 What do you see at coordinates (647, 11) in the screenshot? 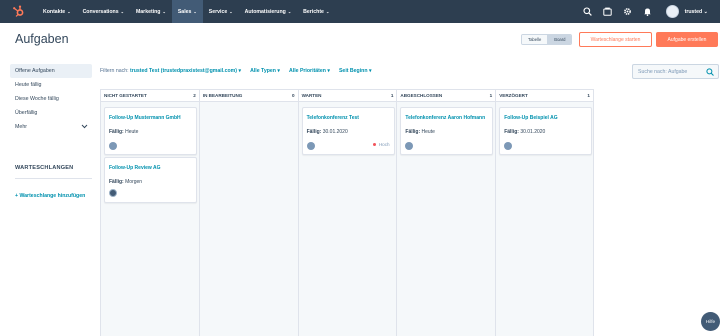
I see `bell-icon` at bounding box center [647, 11].